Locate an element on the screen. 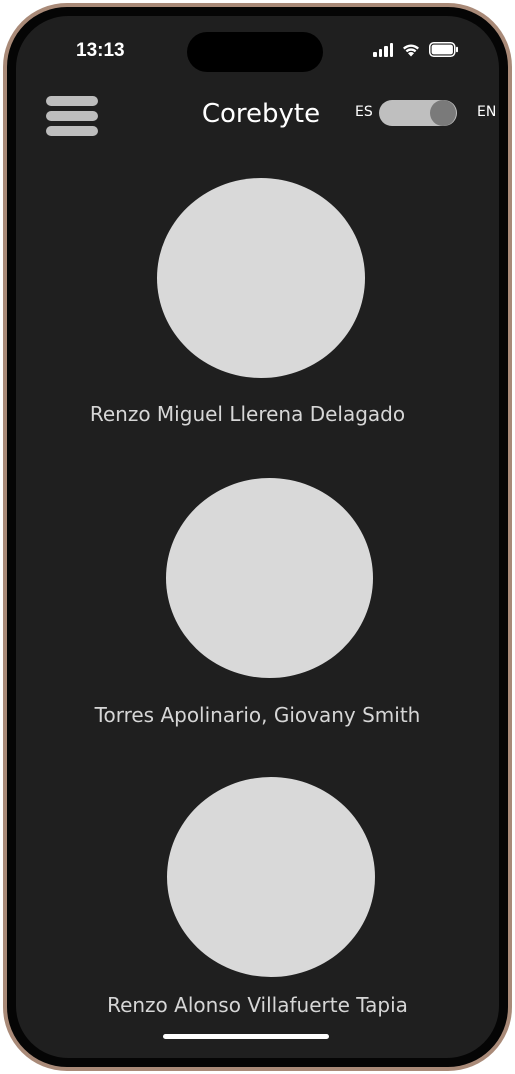  wifi-icon is located at coordinates (411, 49).